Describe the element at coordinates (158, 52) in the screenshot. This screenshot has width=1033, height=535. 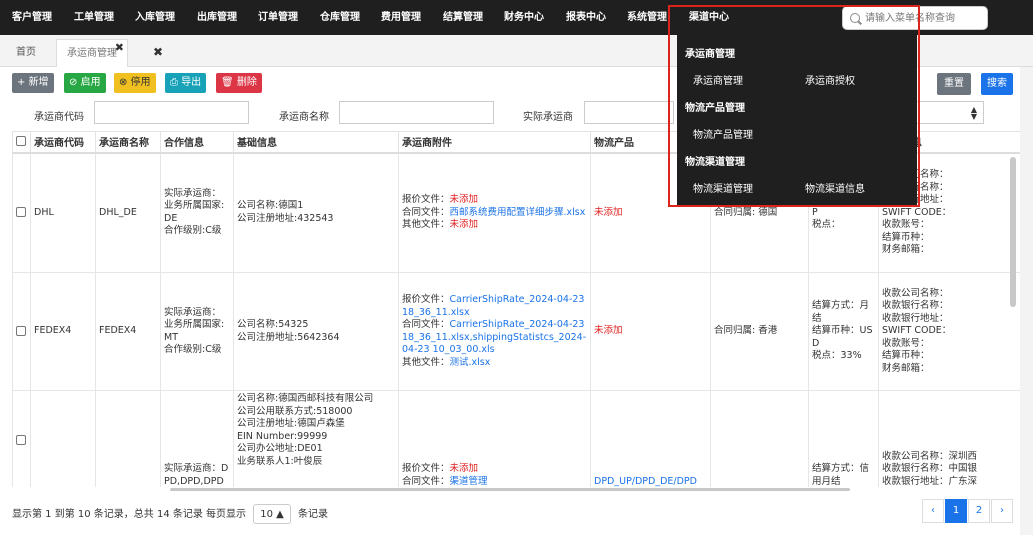
I see `close-all-tabs-icon: ✖` at that location.